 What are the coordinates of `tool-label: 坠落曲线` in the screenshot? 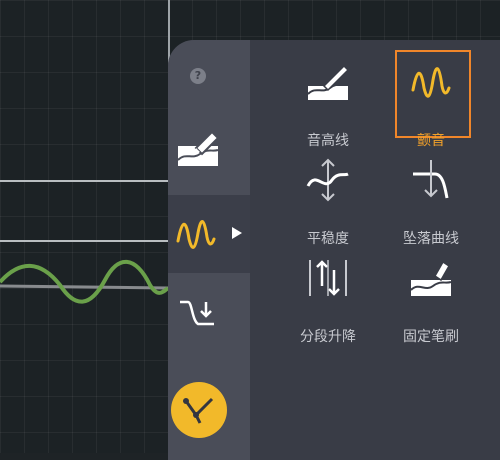 It's located at (431, 239).